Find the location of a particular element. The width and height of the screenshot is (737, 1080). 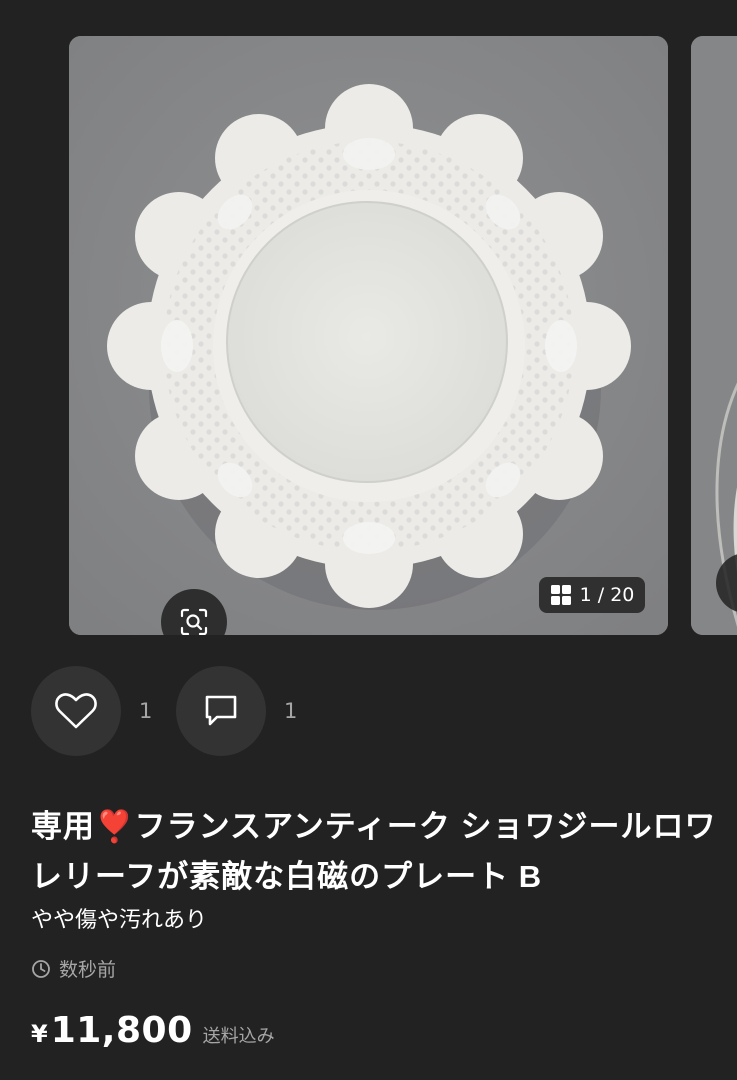

item-price: 11,800 is located at coordinates (121, 1030).